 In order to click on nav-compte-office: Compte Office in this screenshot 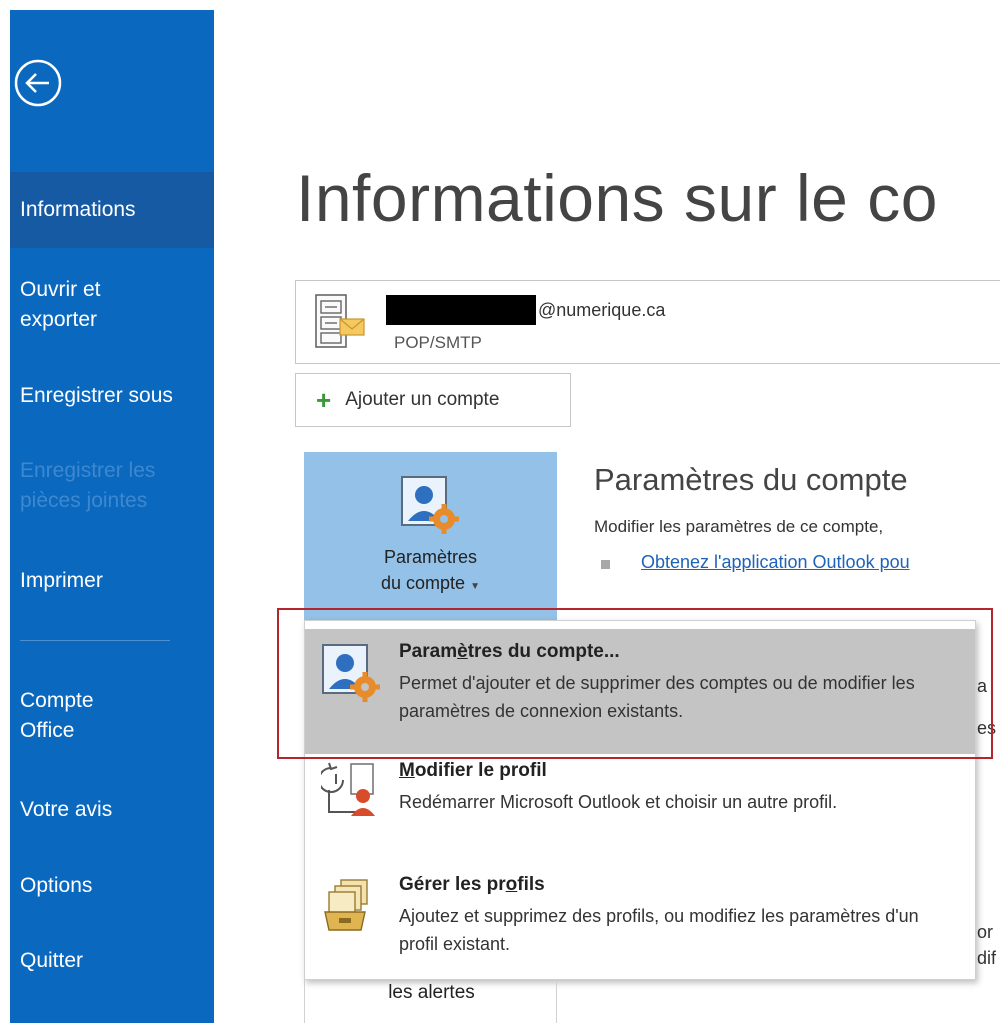, I will do `click(65, 716)`.